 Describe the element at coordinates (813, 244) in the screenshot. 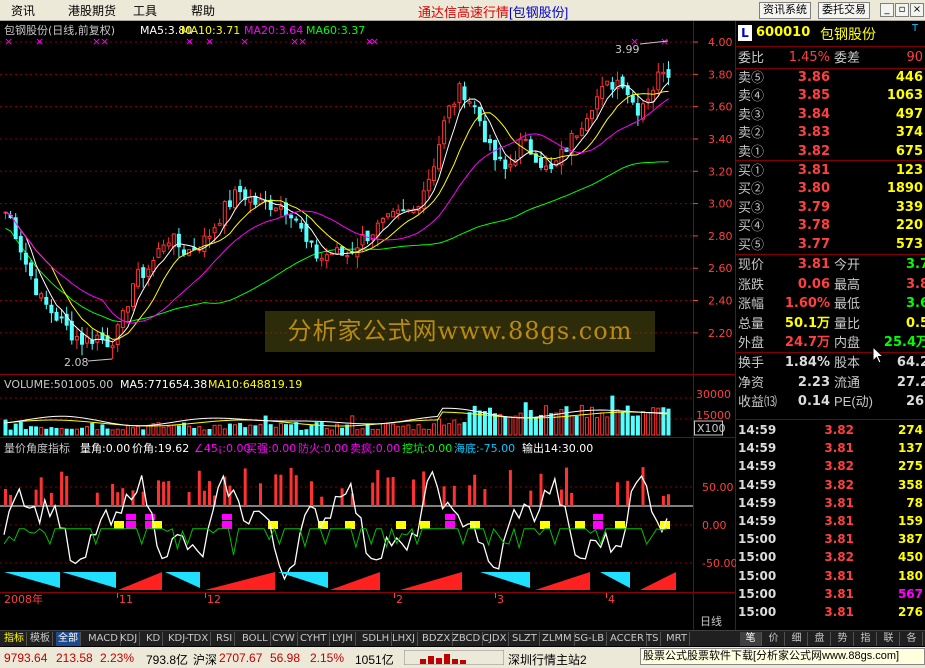

I see `bid-price: 3.77` at that location.